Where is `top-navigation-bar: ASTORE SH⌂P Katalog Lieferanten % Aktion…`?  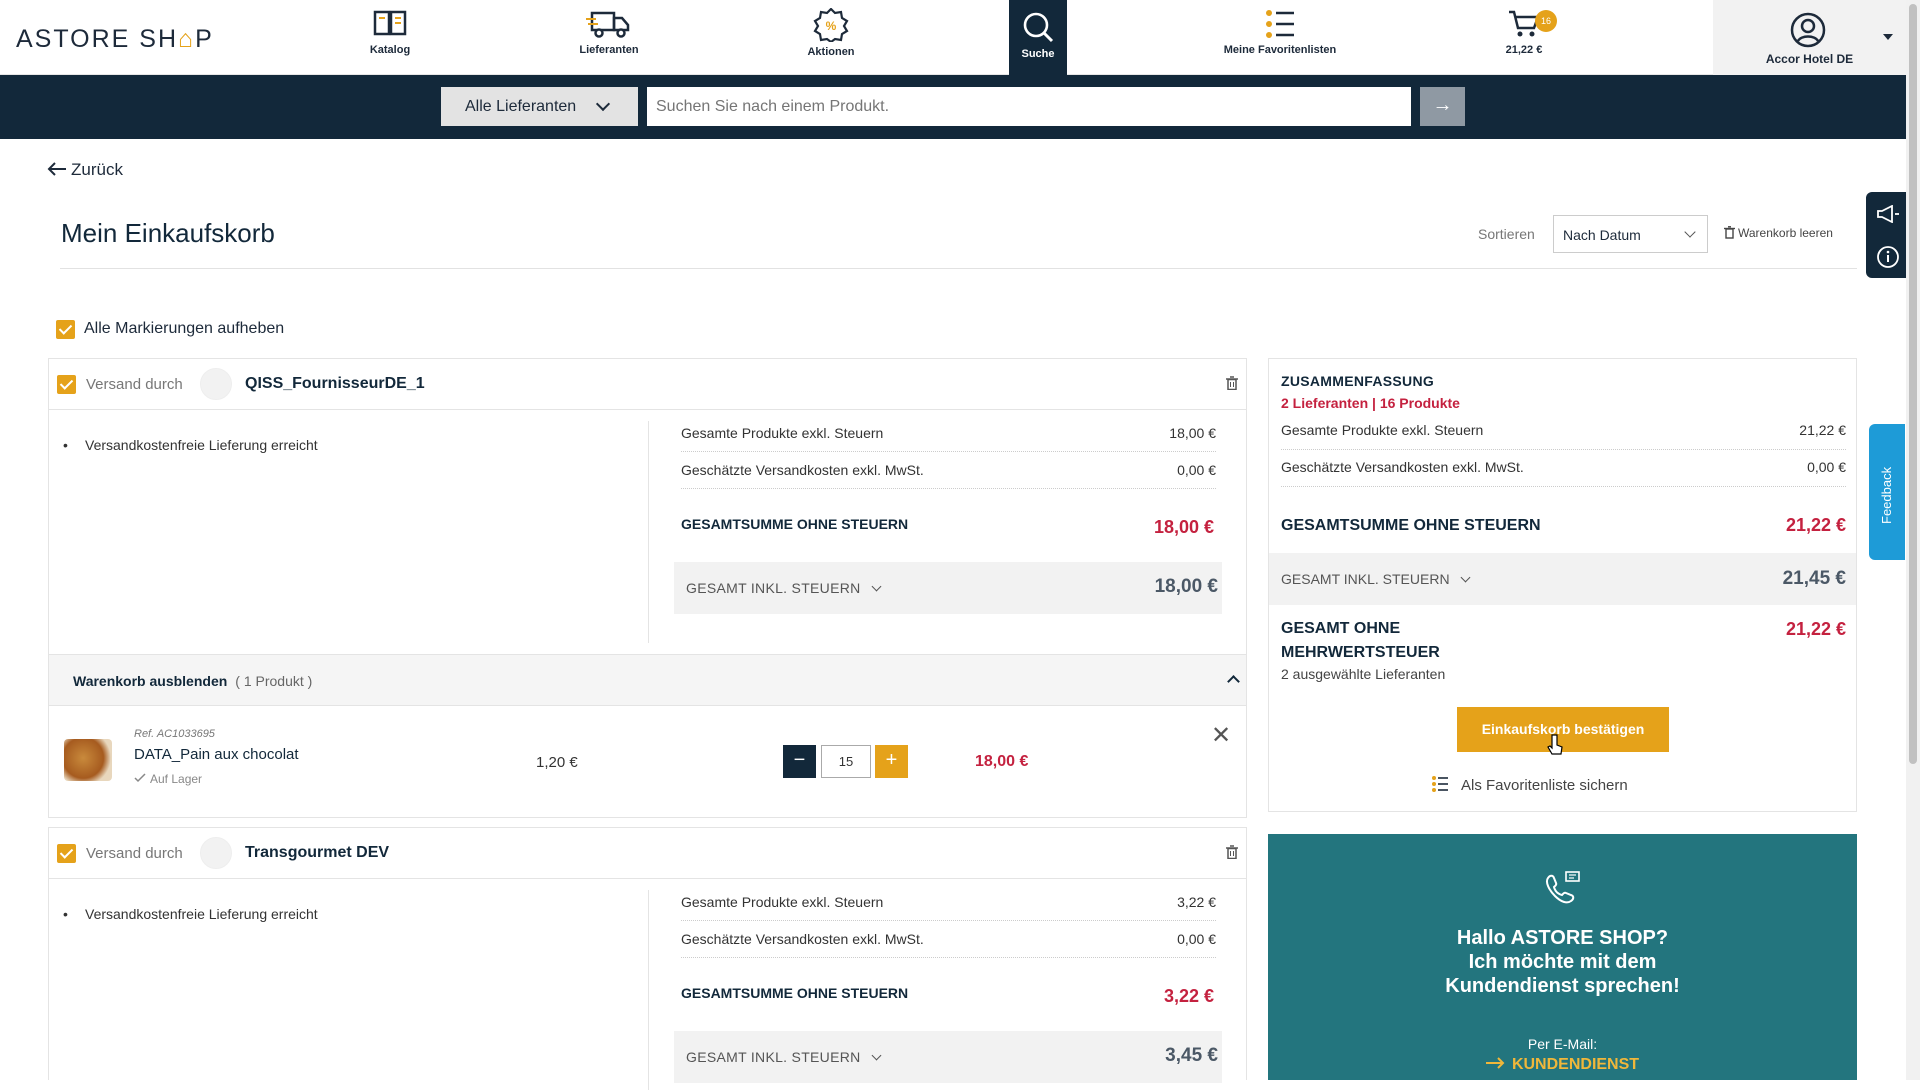
top-navigation-bar: ASTORE SH⌂P Katalog Lieferanten % Aktion… is located at coordinates (960, 37).